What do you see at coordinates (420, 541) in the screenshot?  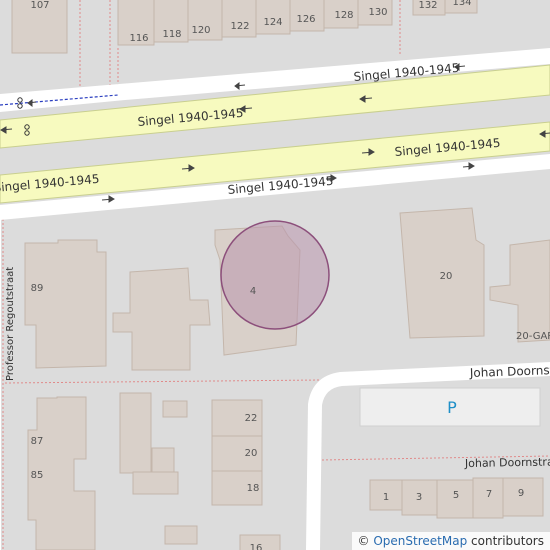 I see `osm-link: OpenStreetMap` at bounding box center [420, 541].